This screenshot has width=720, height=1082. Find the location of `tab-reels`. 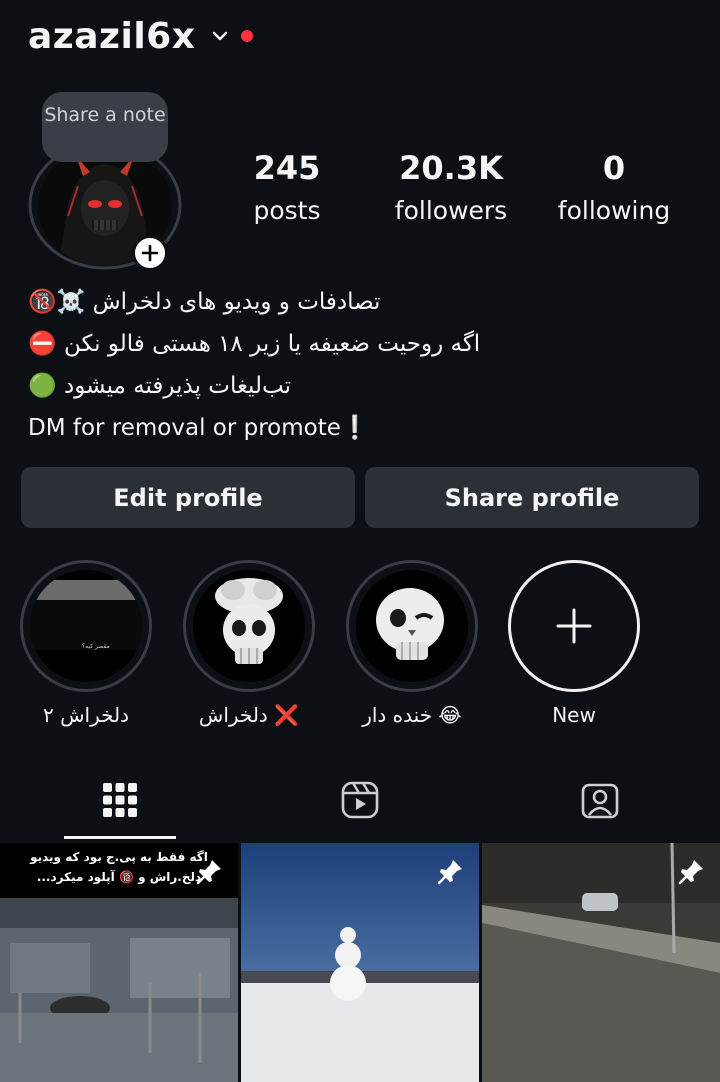

tab-reels is located at coordinates (360, 800).